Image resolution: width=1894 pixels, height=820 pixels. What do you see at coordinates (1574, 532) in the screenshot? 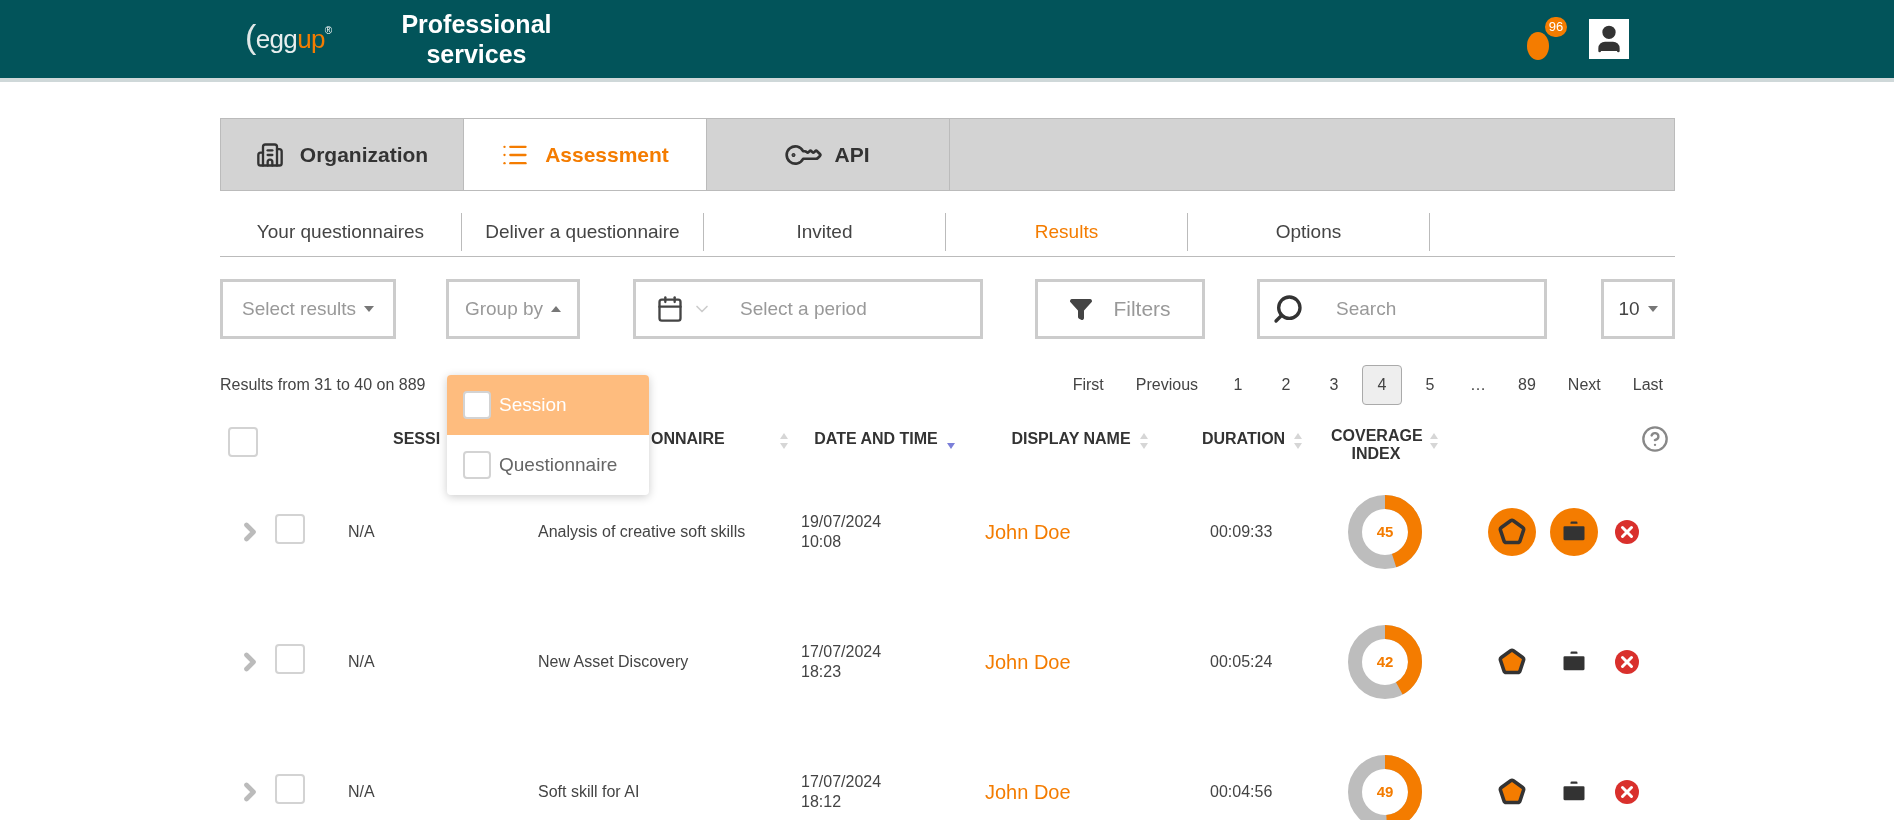
I see `briefcase-button` at bounding box center [1574, 532].